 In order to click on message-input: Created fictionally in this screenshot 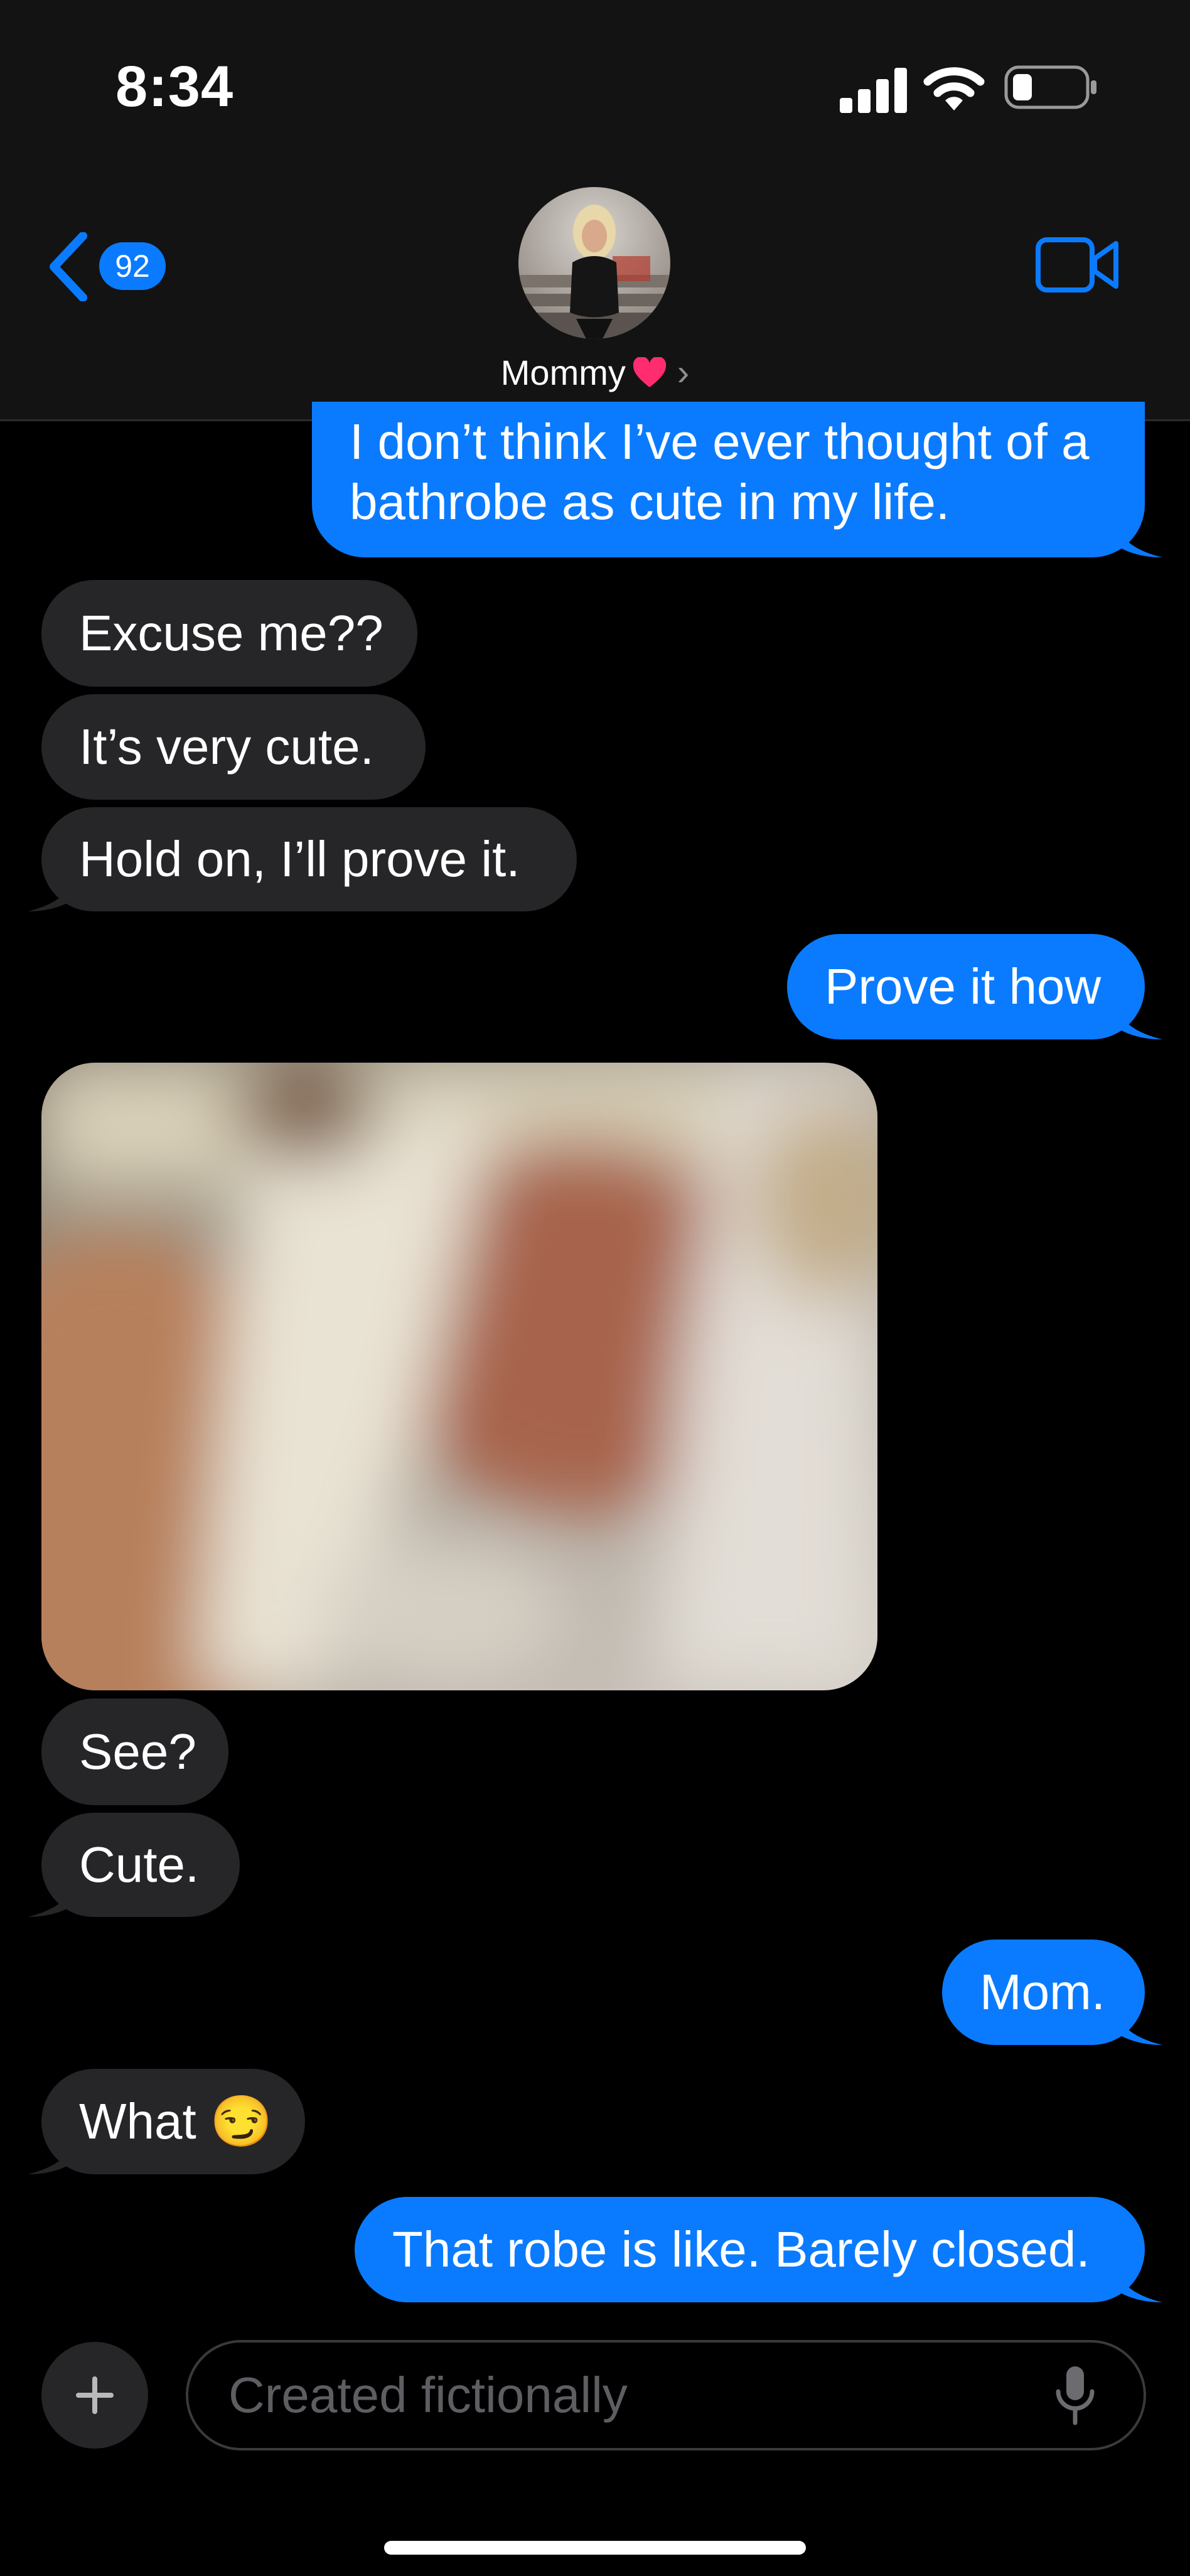, I will do `click(666, 2395)`.